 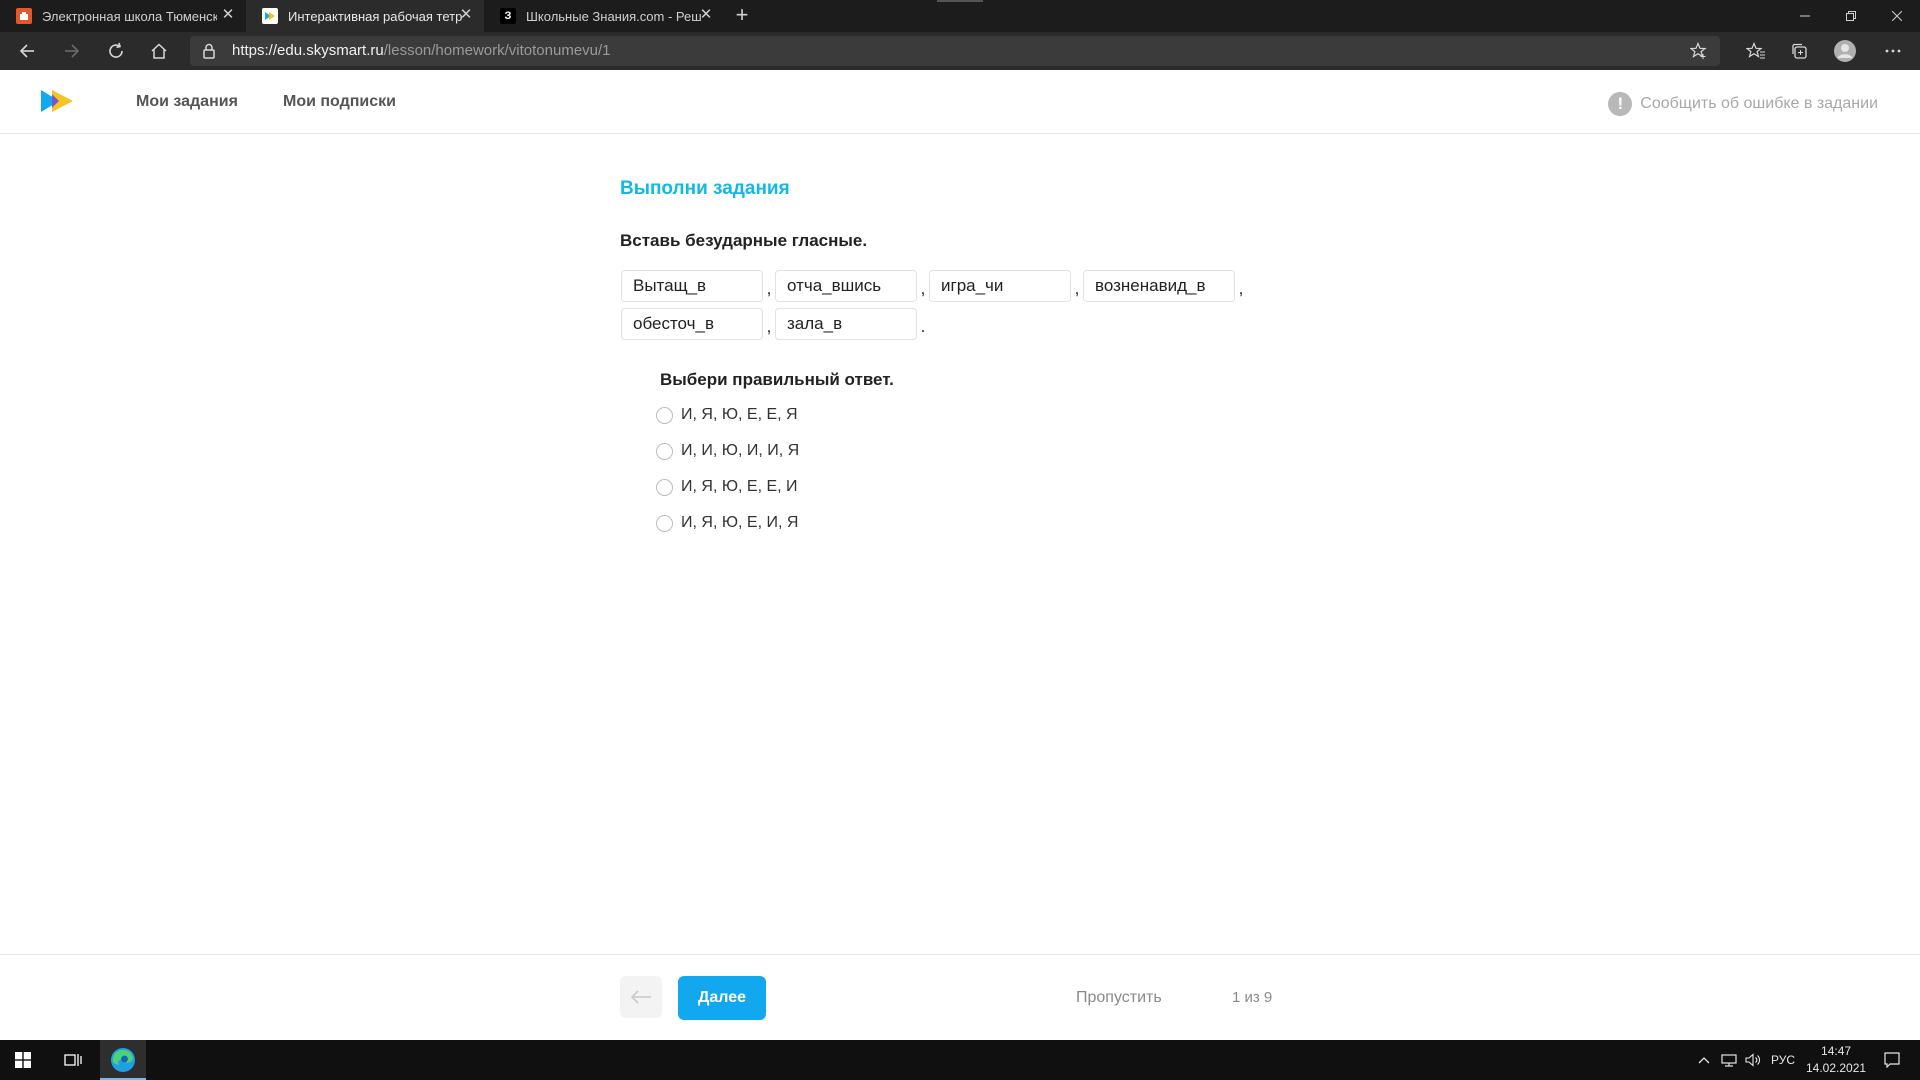 What do you see at coordinates (1892, 1060) in the screenshot?
I see `notifications-icon` at bounding box center [1892, 1060].